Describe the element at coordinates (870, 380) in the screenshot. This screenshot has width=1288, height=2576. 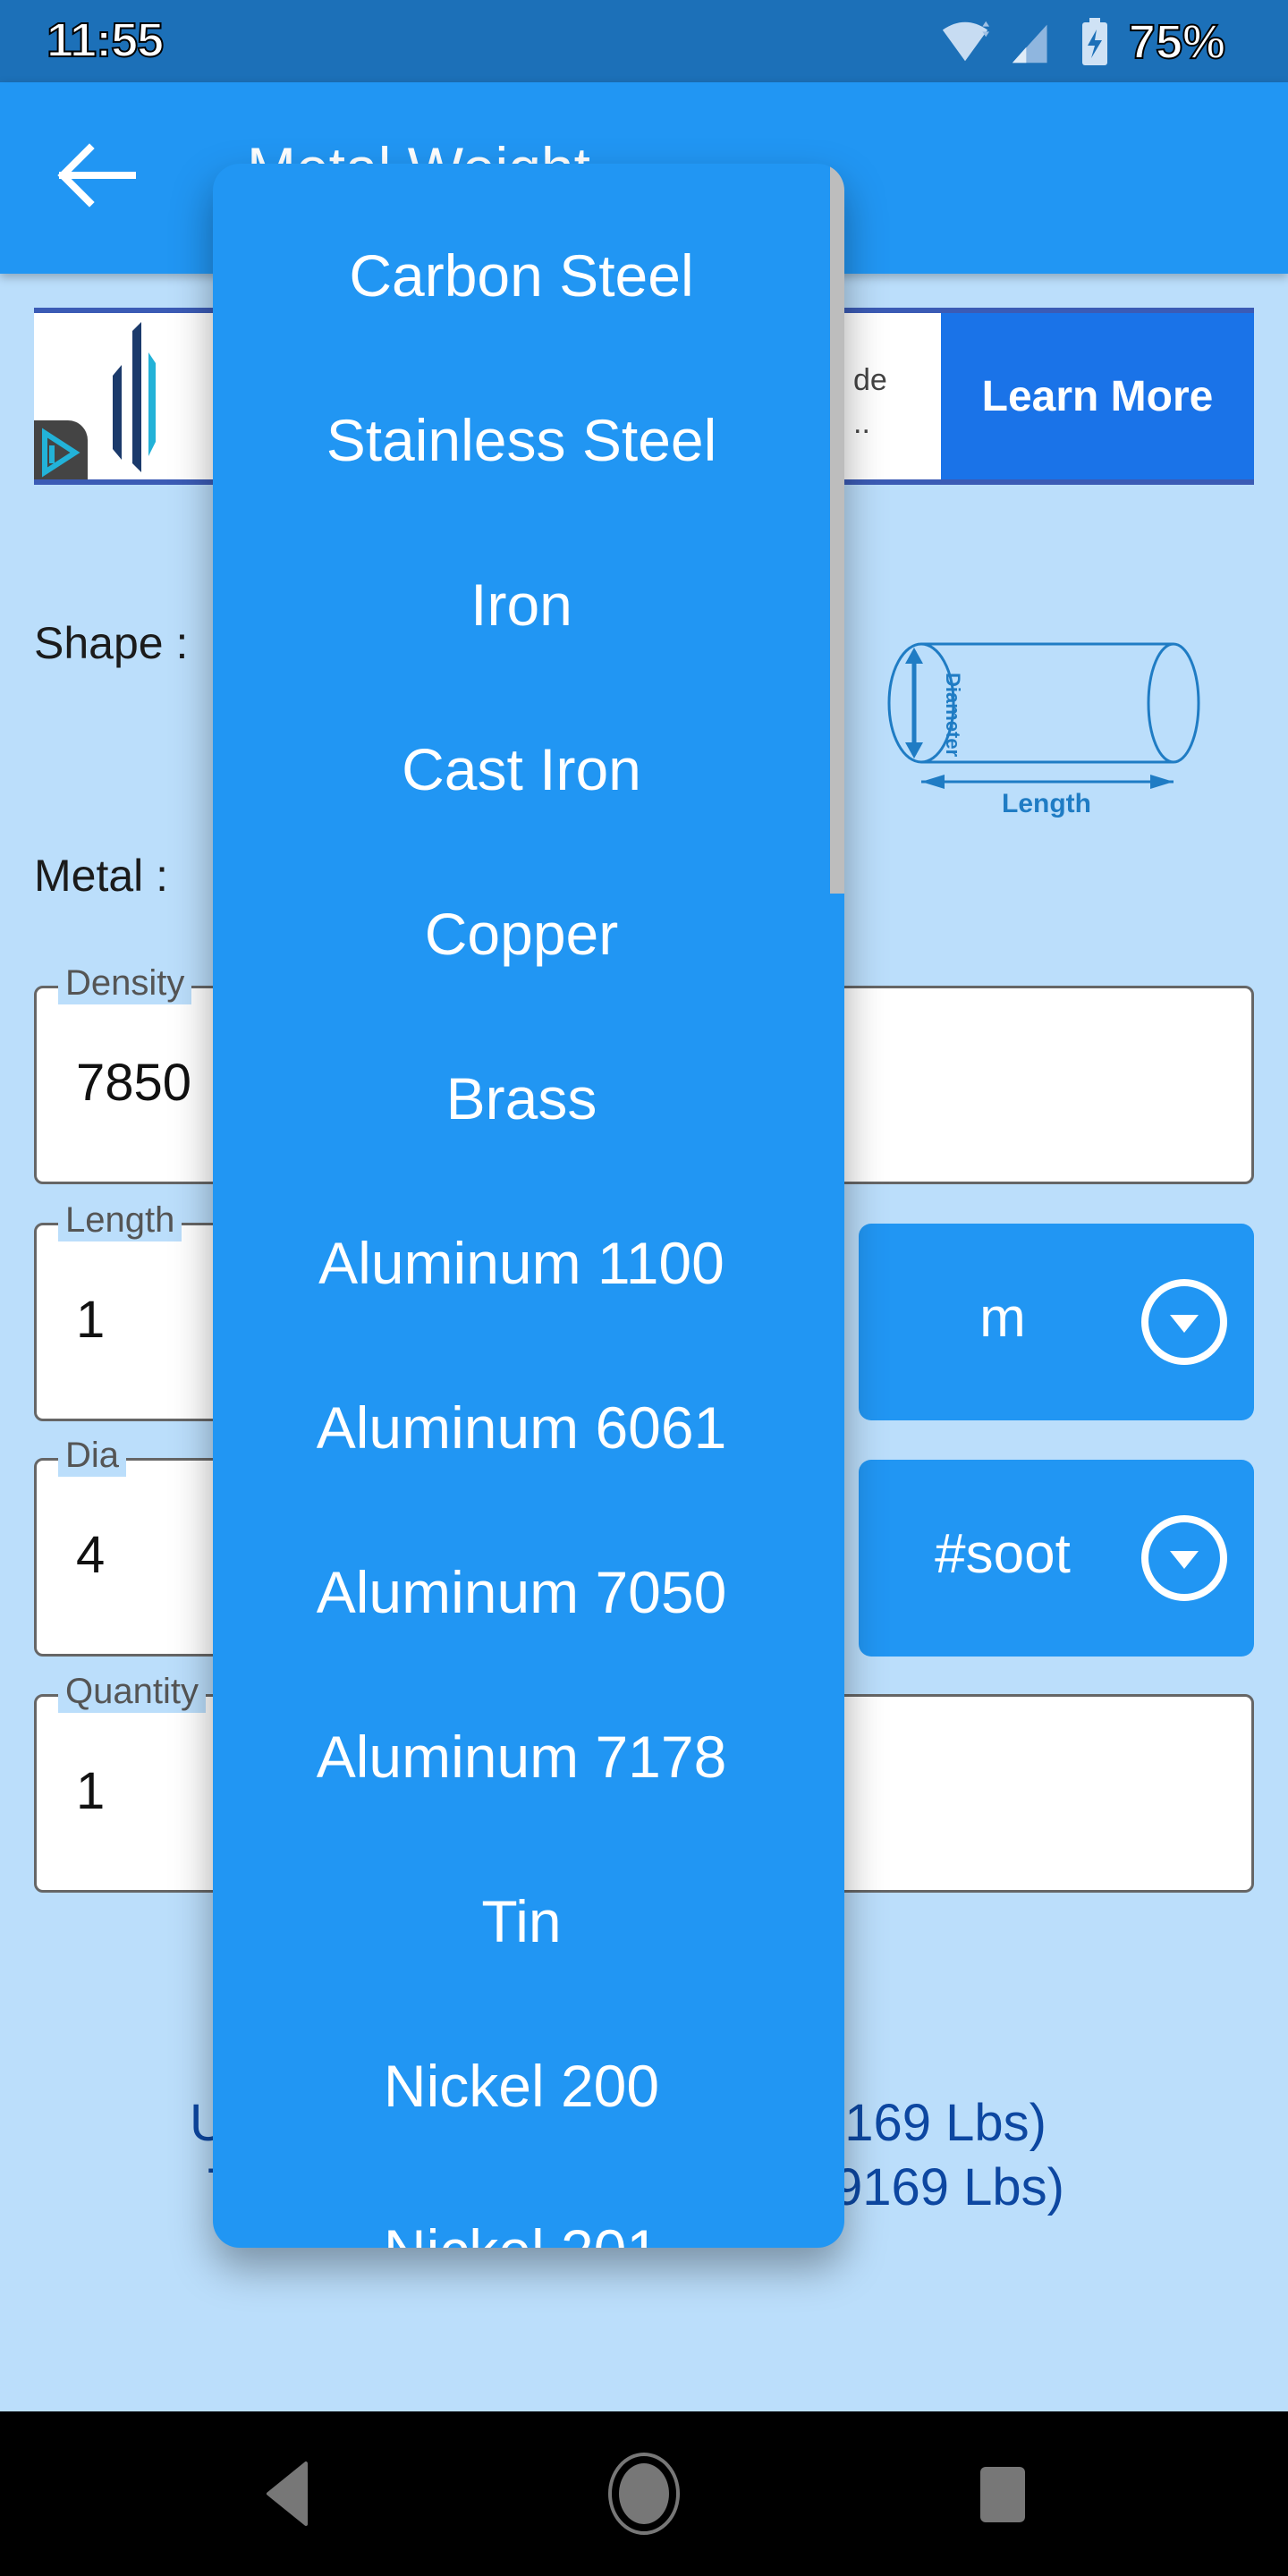
I see `ad-text: de` at that location.